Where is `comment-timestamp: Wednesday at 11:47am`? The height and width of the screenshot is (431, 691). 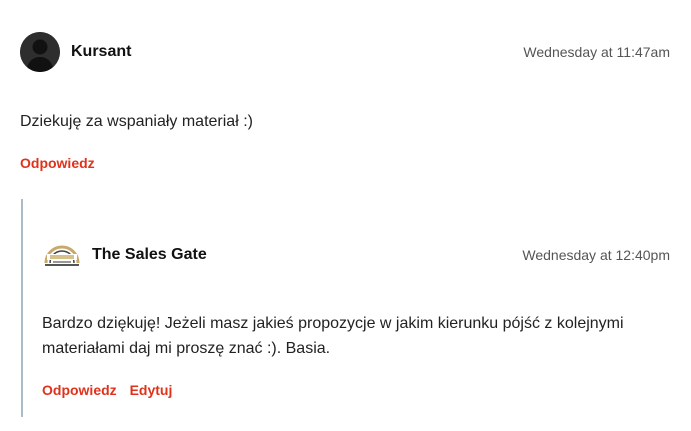
comment-timestamp: Wednesday at 11:47am is located at coordinates (596, 52).